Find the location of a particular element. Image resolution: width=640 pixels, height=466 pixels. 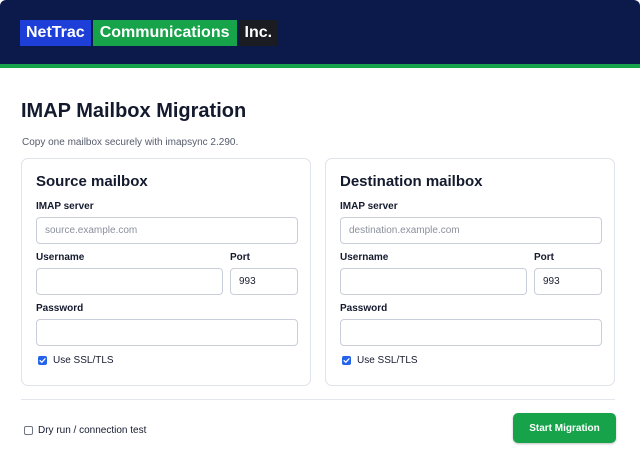

source-password-input is located at coordinates (167, 332).